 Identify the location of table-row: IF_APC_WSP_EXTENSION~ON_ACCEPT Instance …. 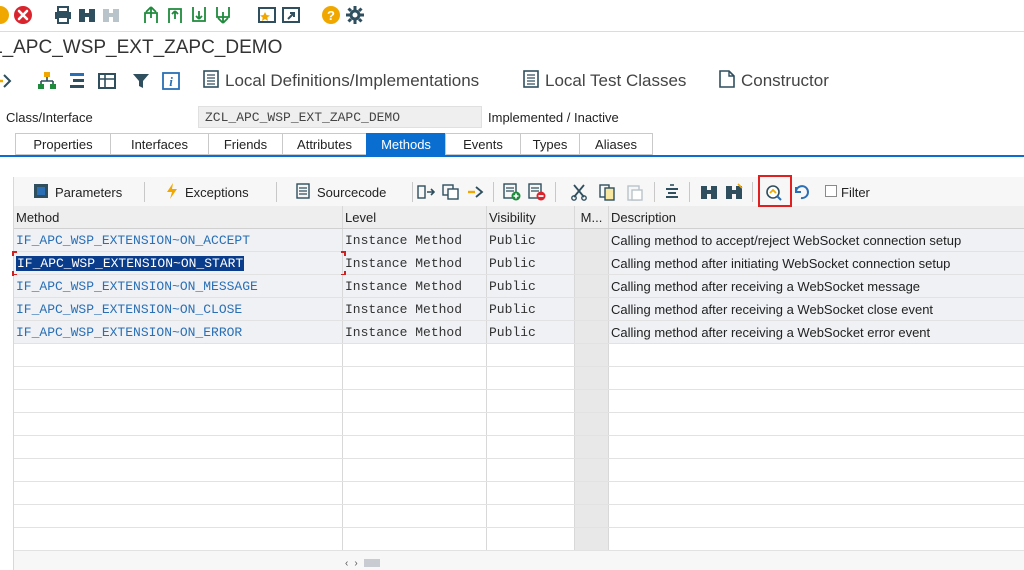
(519, 240).